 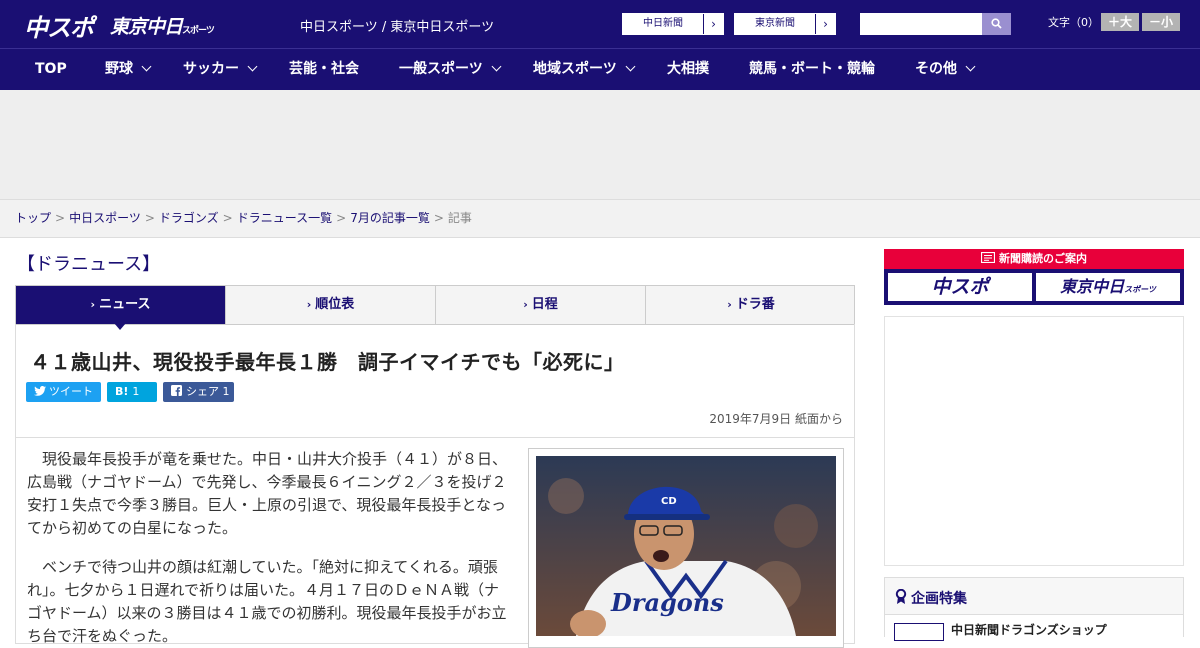 What do you see at coordinates (1034, 627) in the screenshot?
I see `feature-item: 中日新聞ドラゴンズショップ` at bounding box center [1034, 627].